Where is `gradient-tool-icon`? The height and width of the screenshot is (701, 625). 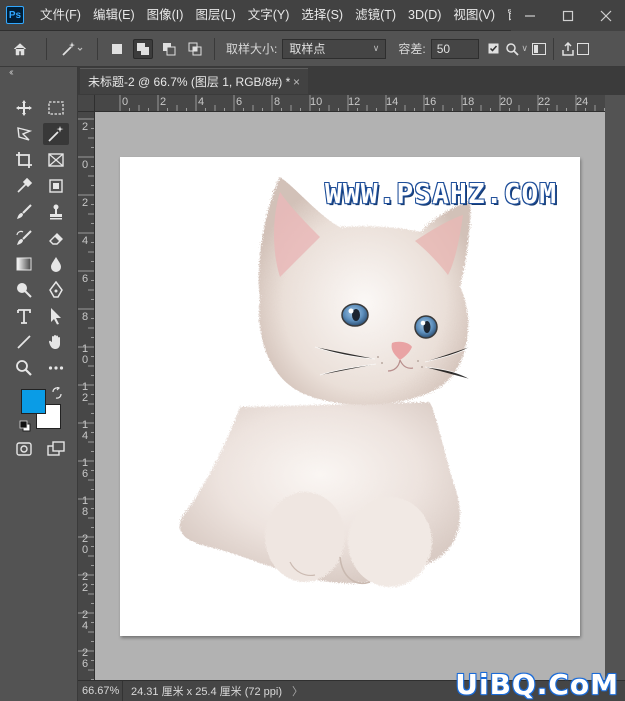 gradient-tool-icon is located at coordinates (24, 264).